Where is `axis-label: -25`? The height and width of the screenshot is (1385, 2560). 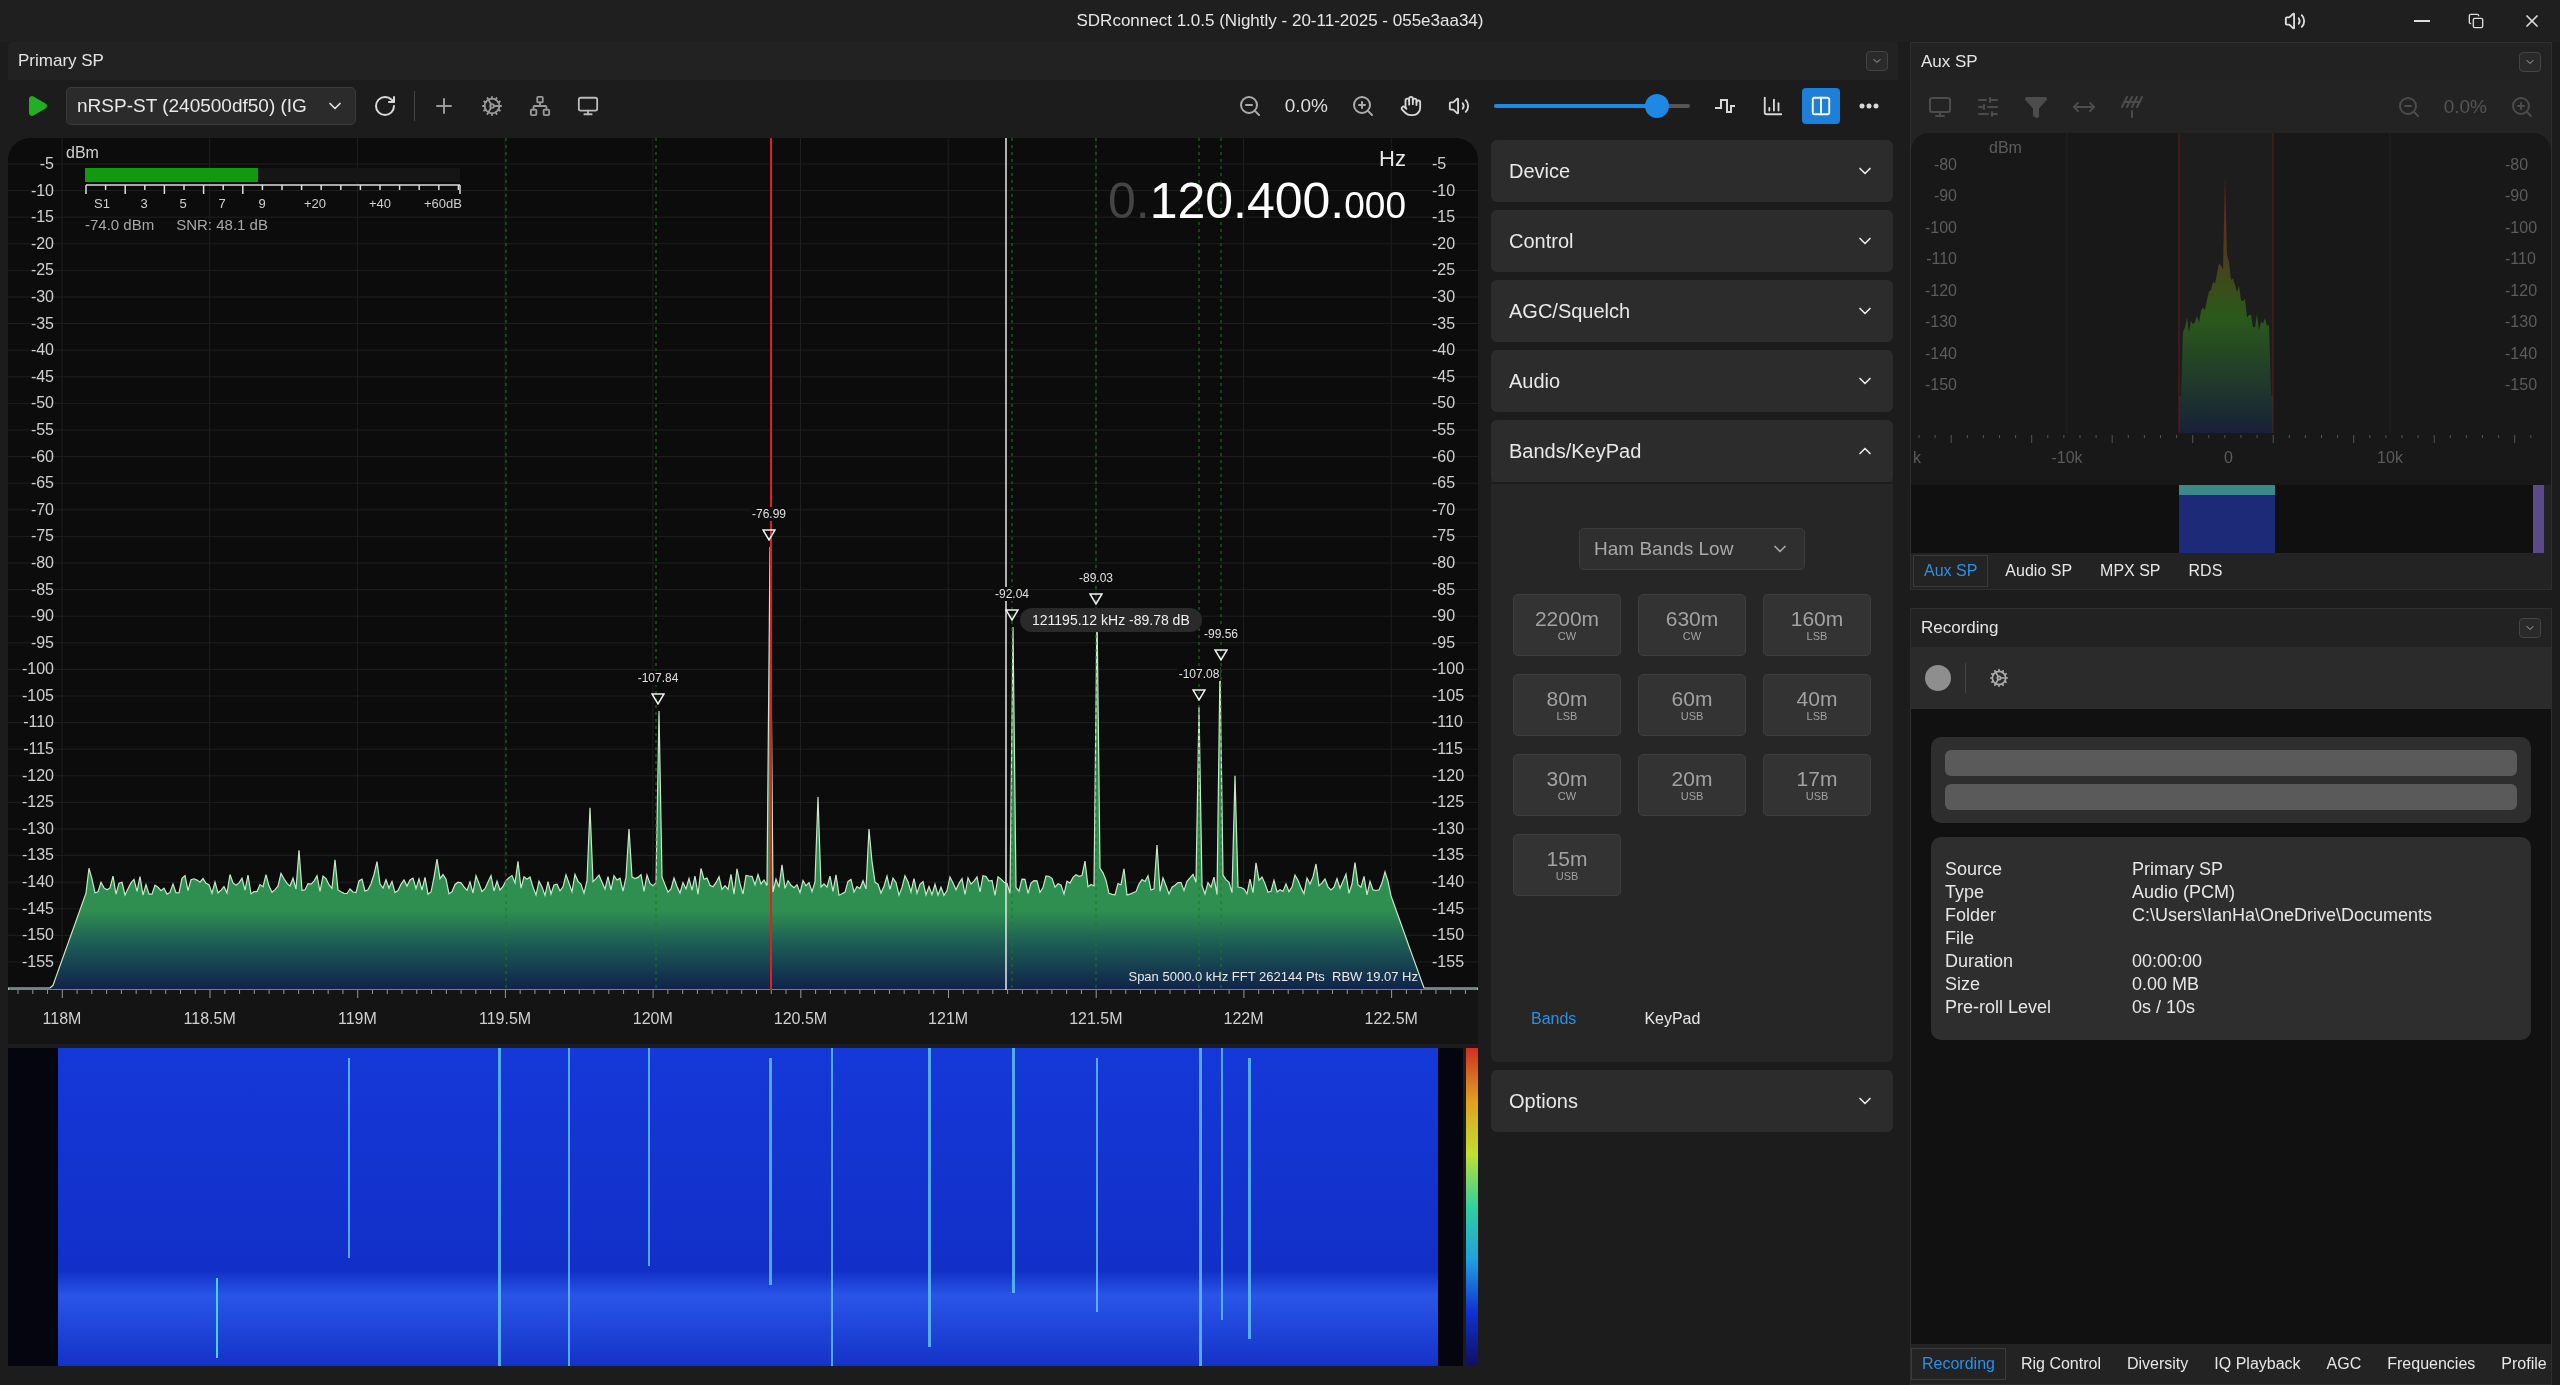
axis-label: -25 is located at coordinates (42, 270).